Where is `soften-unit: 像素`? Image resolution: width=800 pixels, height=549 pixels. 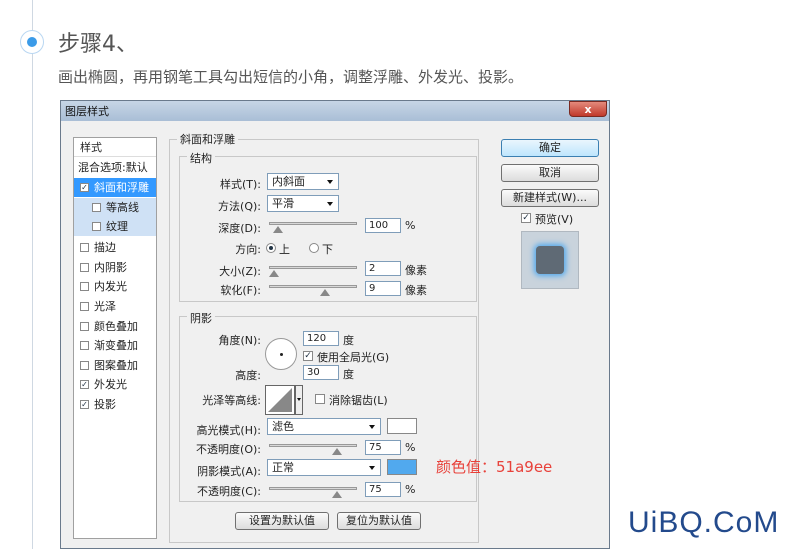 soften-unit: 像素 is located at coordinates (416, 290).